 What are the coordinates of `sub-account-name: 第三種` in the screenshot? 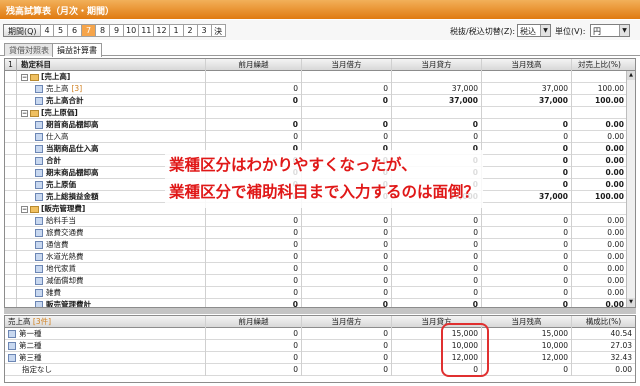 It's located at (30, 357).